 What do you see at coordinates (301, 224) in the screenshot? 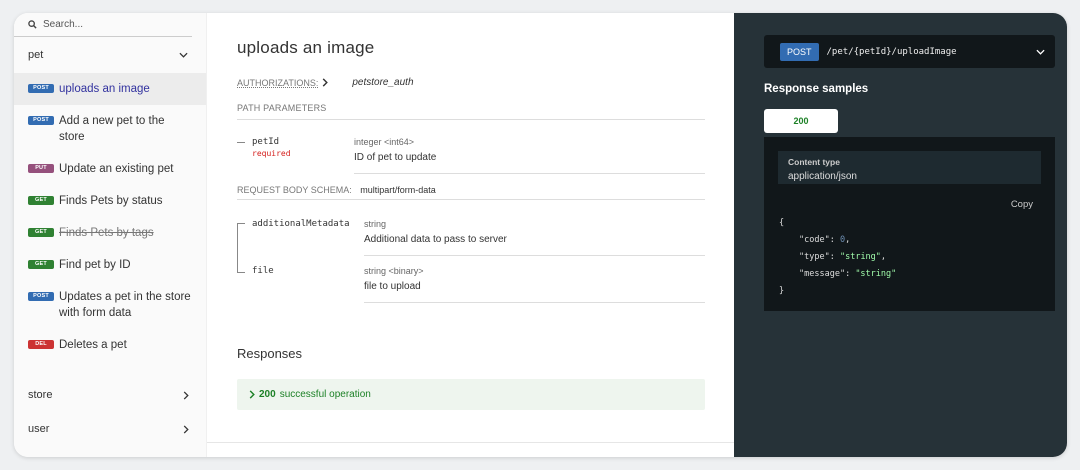
I see `field-name: additionalMetadata` at bounding box center [301, 224].